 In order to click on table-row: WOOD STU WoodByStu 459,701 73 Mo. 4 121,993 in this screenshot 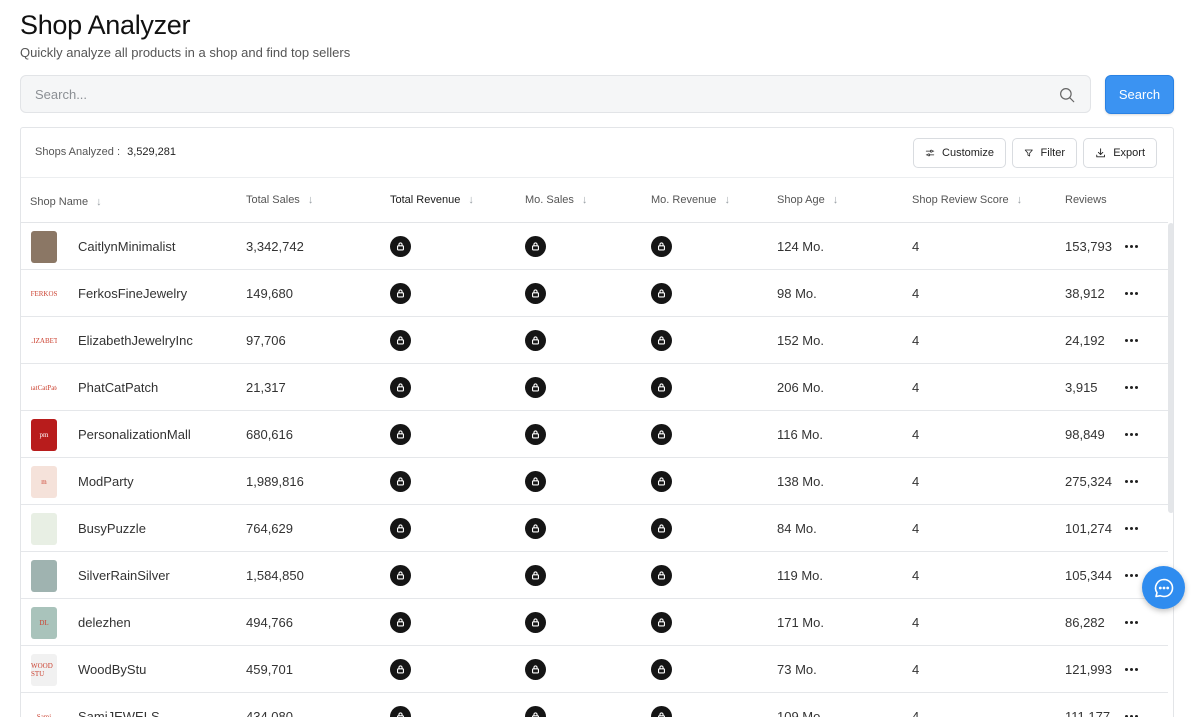, I will do `click(594, 669)`.